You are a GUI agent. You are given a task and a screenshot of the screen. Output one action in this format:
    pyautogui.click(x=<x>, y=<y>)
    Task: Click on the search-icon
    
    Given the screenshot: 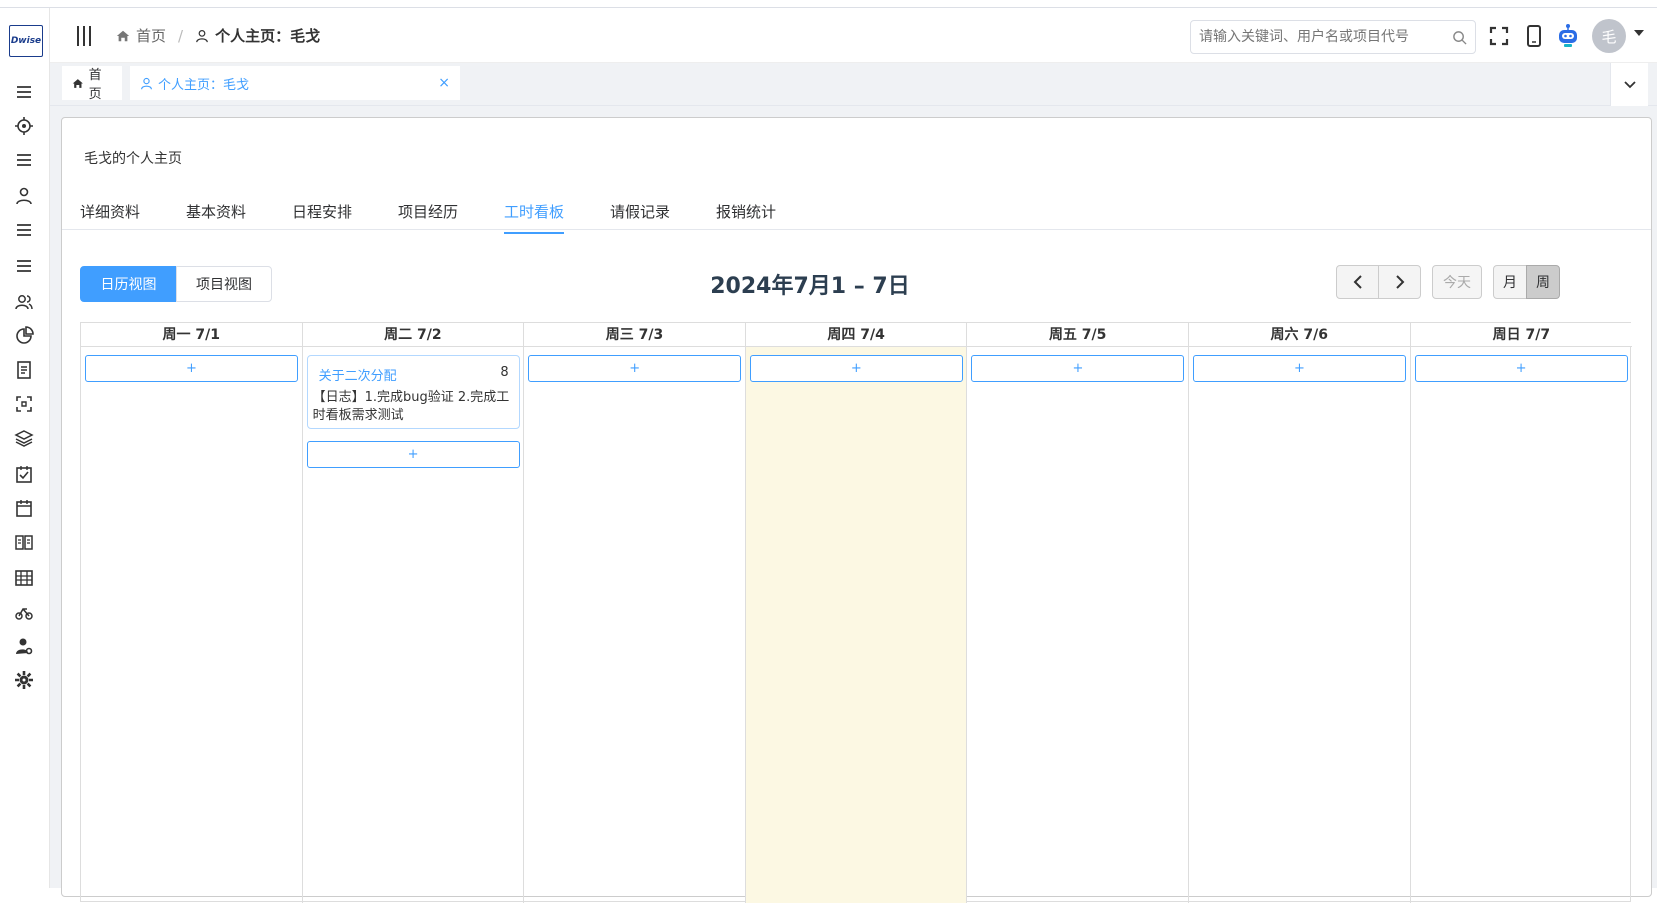 What is the action you would take?
    pyautogui.click(x=1459, y=37)
    